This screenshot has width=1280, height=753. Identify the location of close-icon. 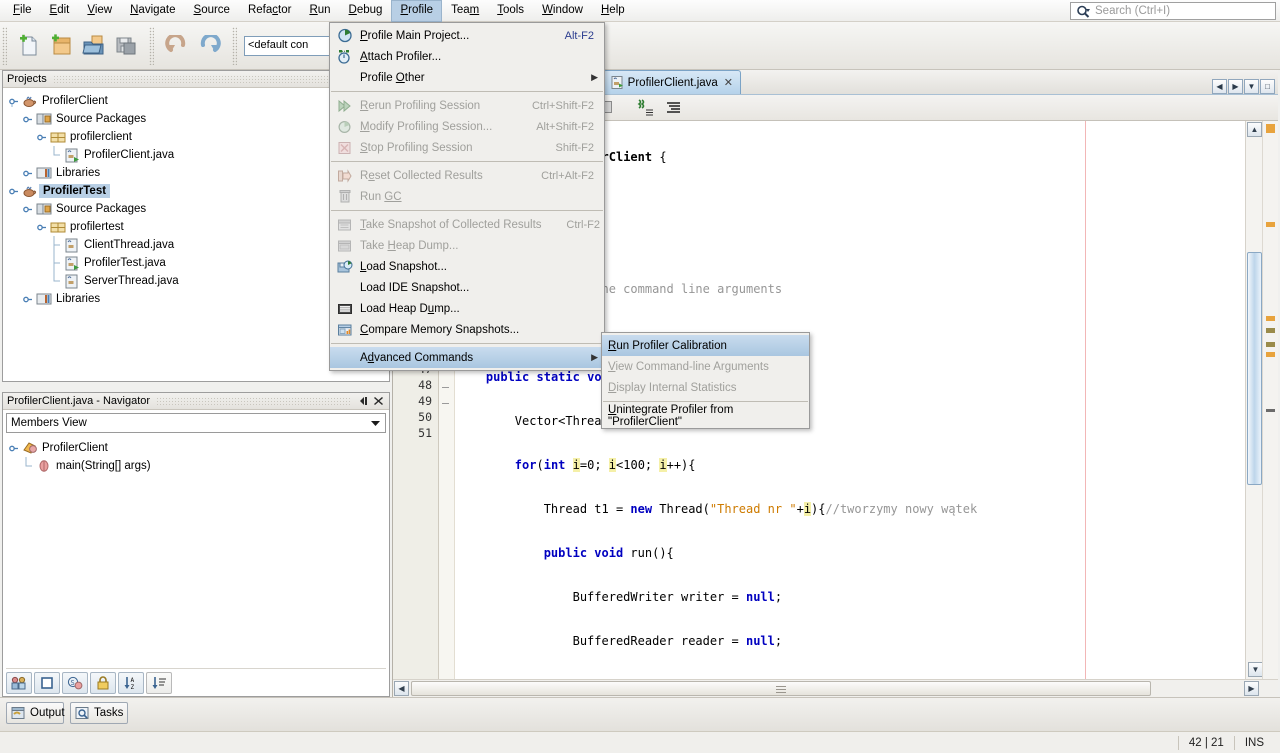
(378, 401).